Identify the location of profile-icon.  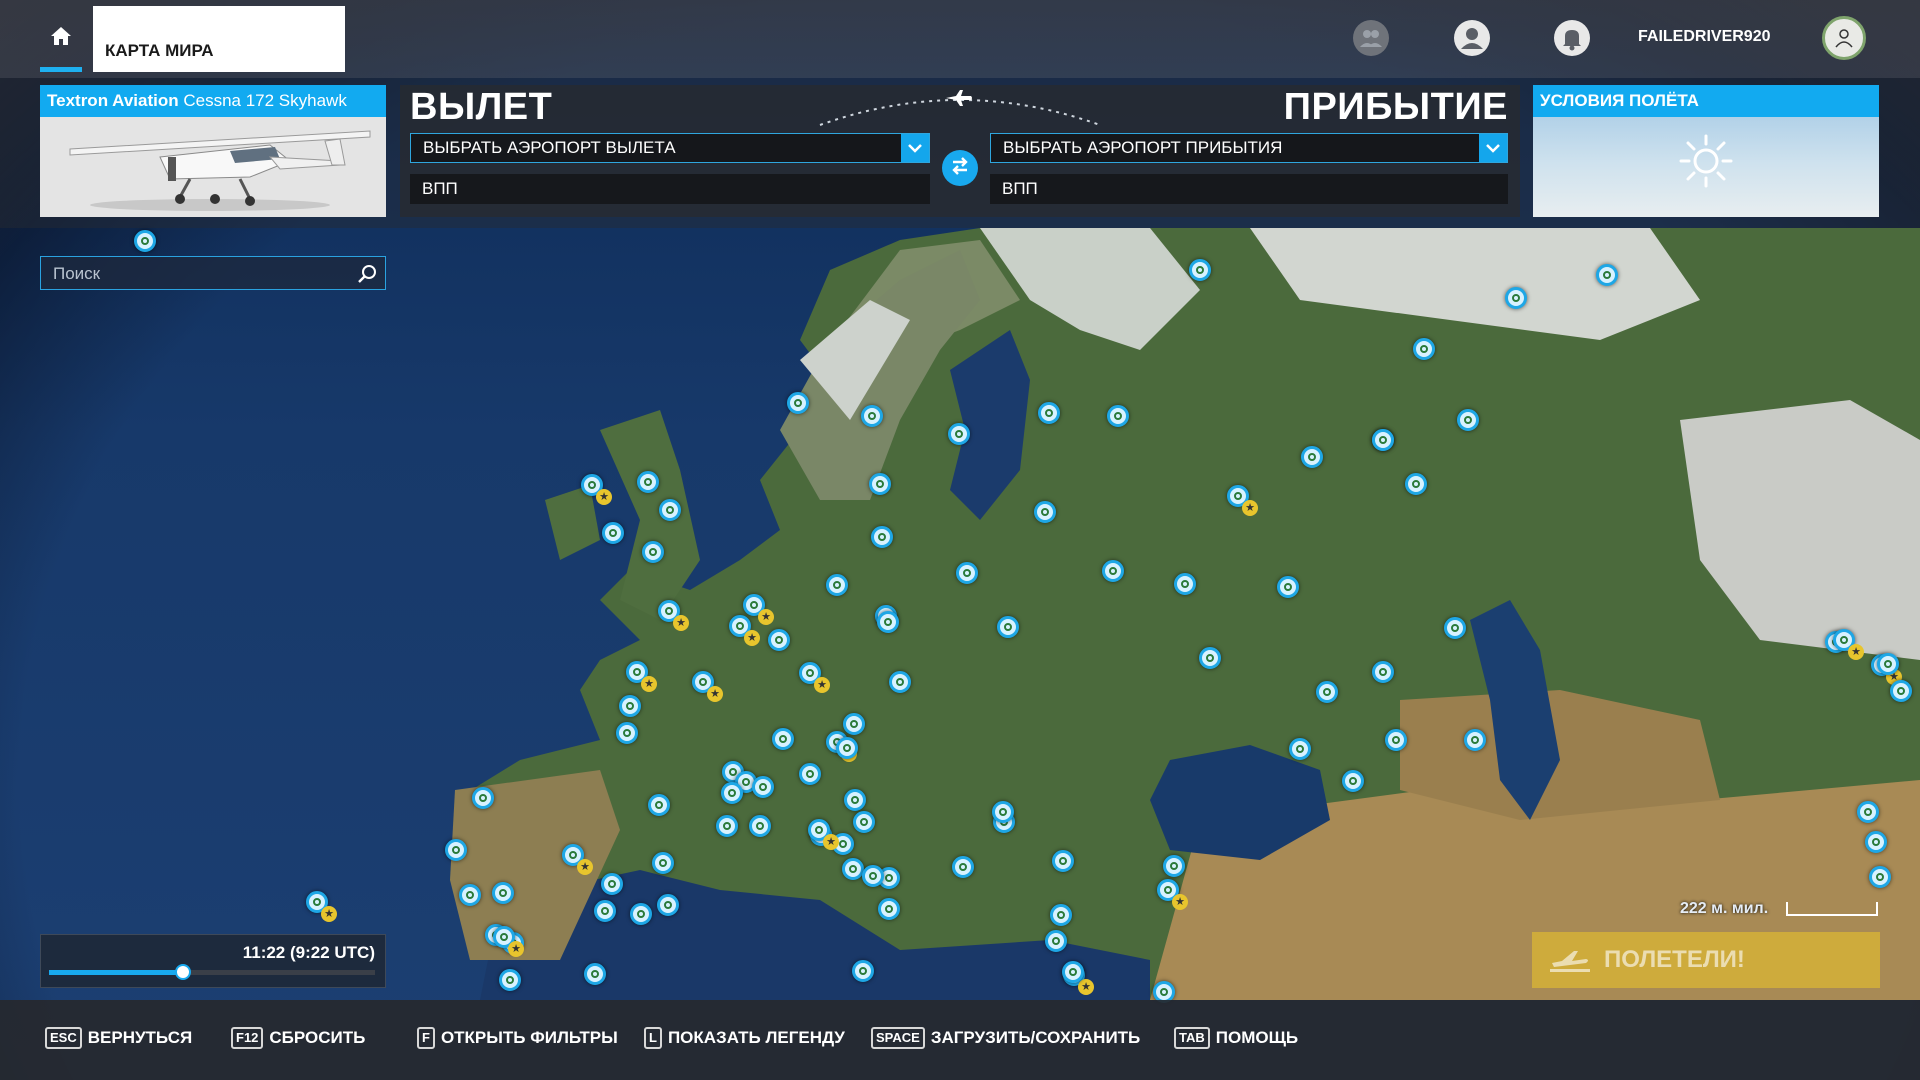
(1472, 38).